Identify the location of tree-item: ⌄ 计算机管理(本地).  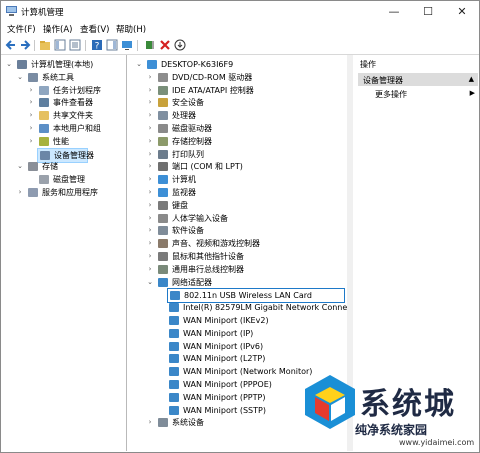
(66, 64).